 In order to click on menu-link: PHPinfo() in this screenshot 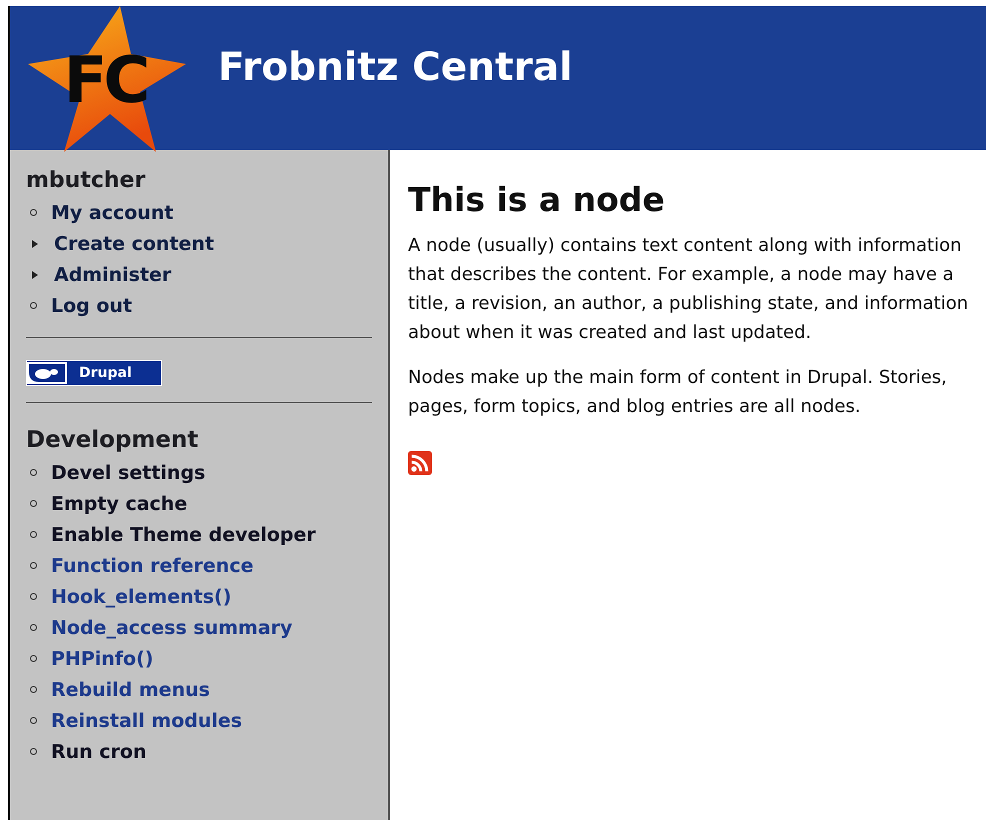, I will do `click(102, 659)`.